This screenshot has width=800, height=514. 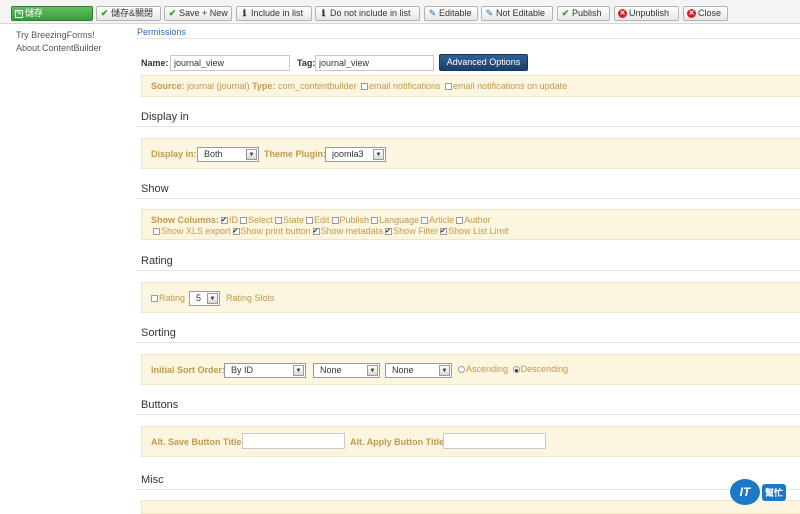 What do you see at coordinates (691, 13) in the screenshot?
I see `close-icon: ✕` at bounding box center [691, 13].